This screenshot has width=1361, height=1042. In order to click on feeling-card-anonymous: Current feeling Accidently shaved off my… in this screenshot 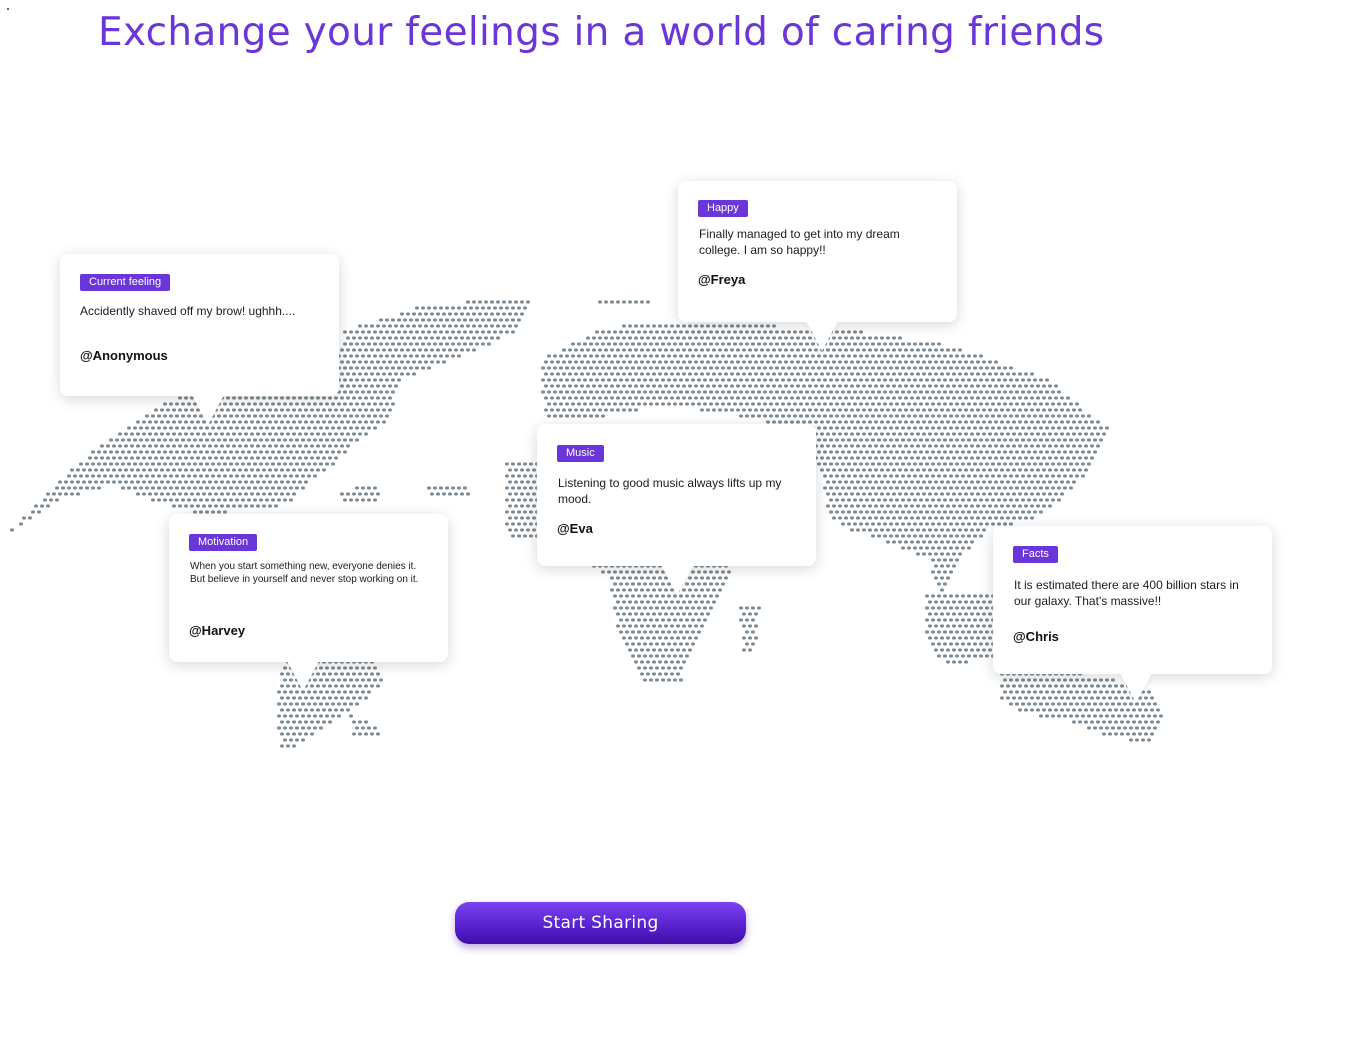, I will do `click(199, 339)`.